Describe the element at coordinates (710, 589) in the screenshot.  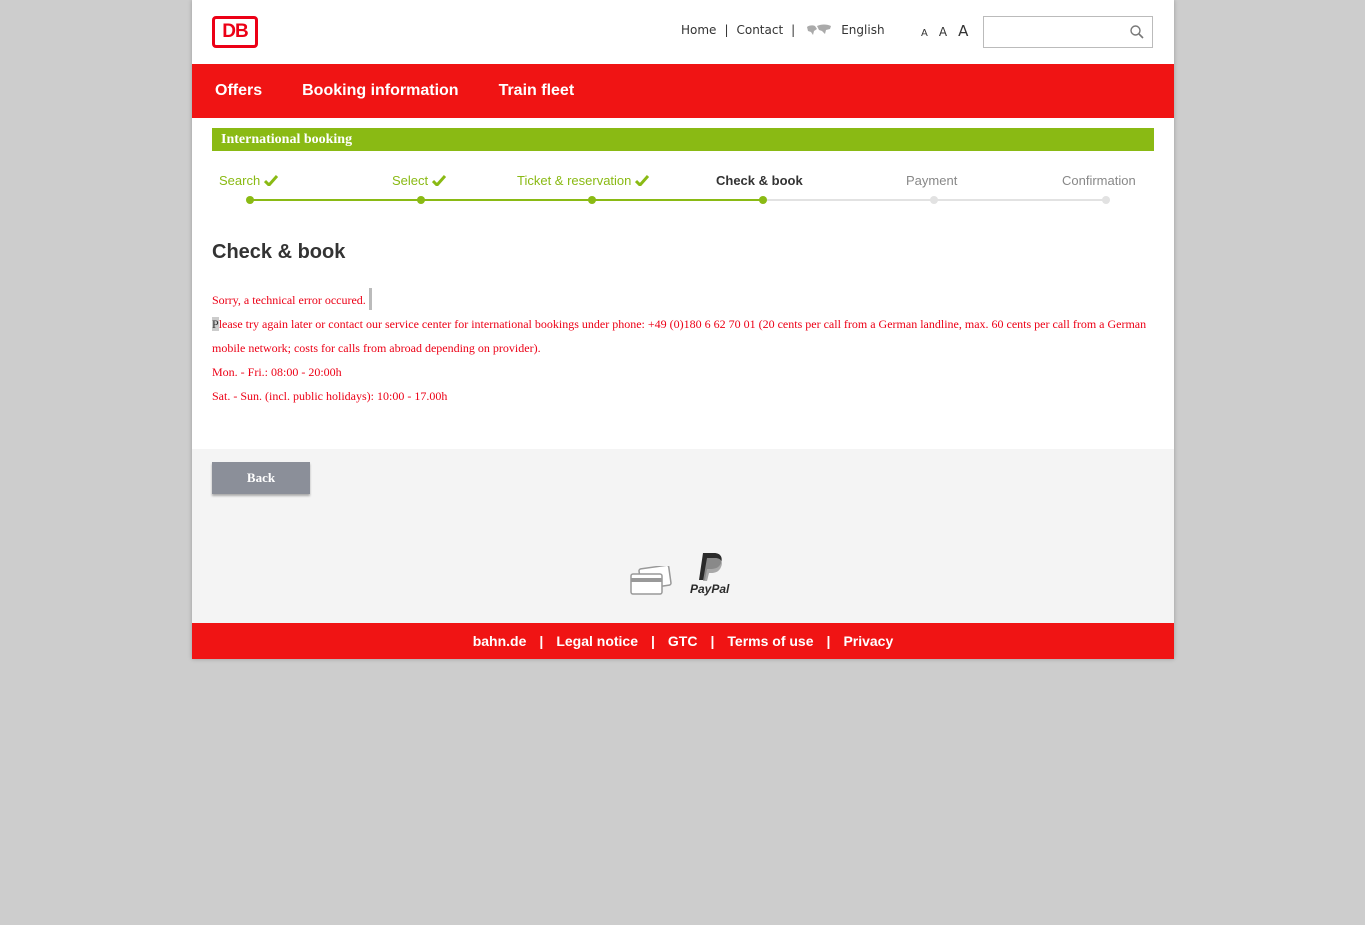
I see `paypal-label: PayPal` at that location.